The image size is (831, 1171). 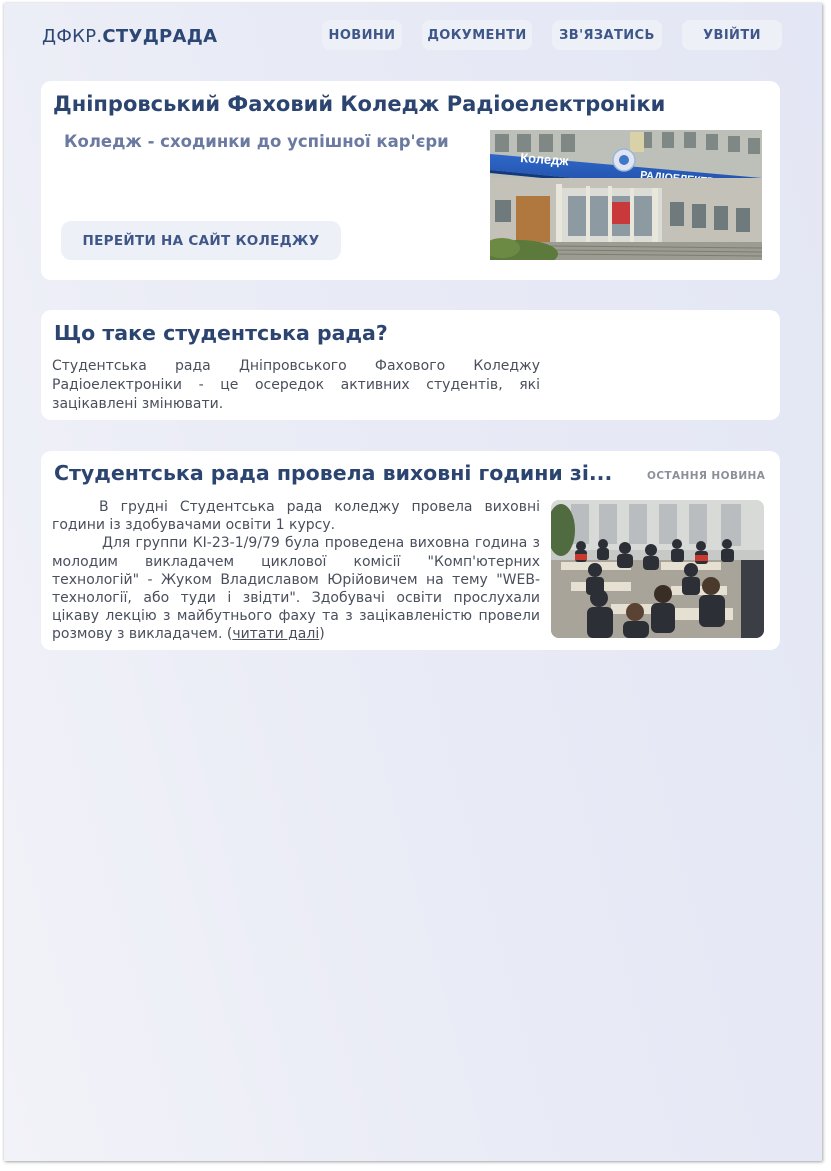 What do you see at coordinates (322, 634) in the screenshot?
I see `news-closing-paren: )` at bounding box center [322, 634].